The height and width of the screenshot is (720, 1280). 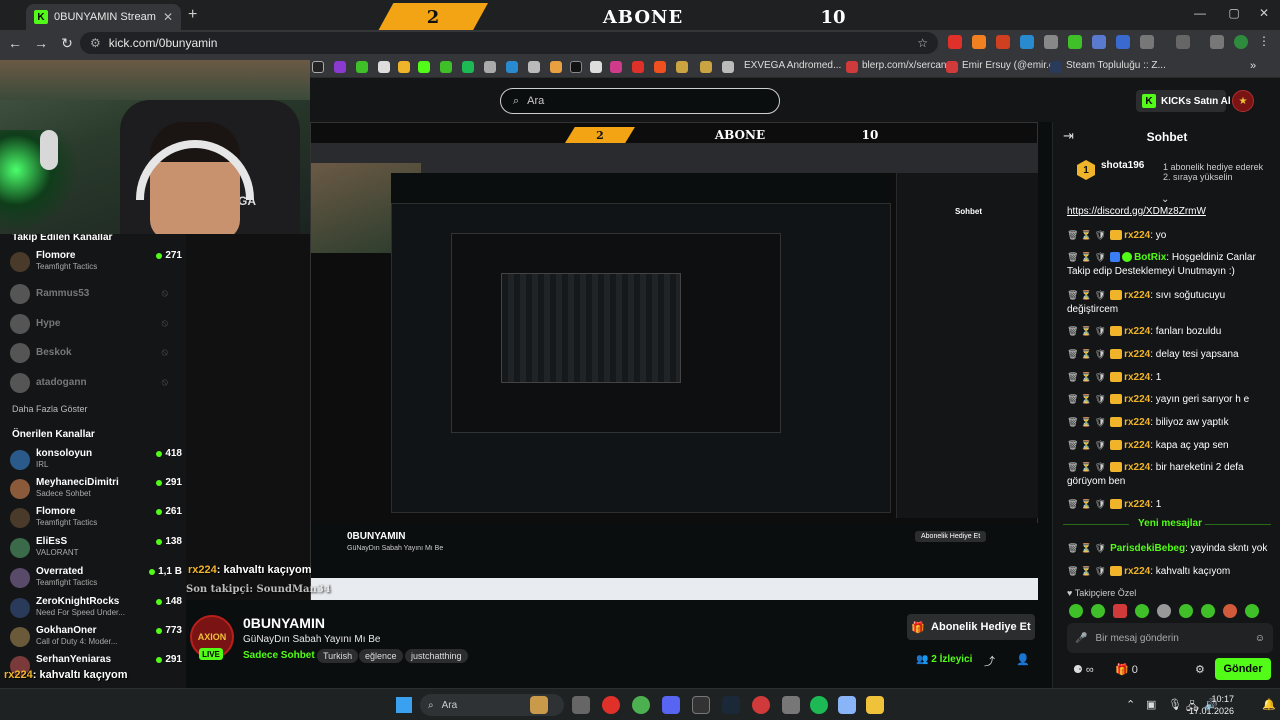 I want to click on settings-icon, so click(x=847, y=705).